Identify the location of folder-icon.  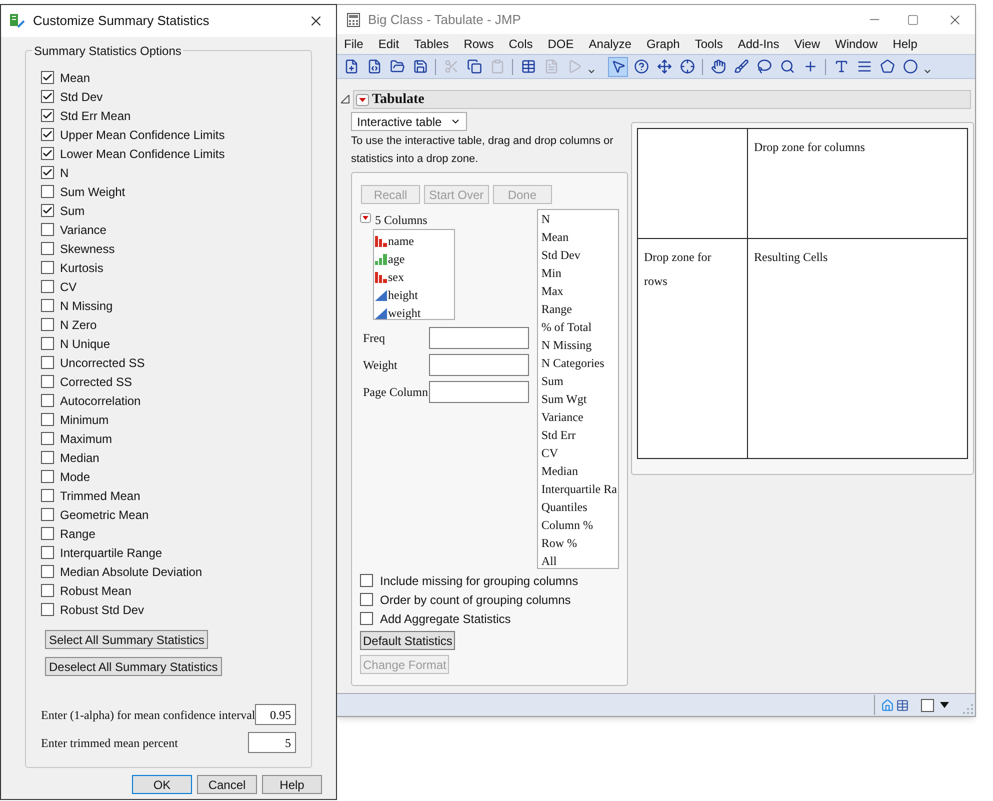
(397, 66).